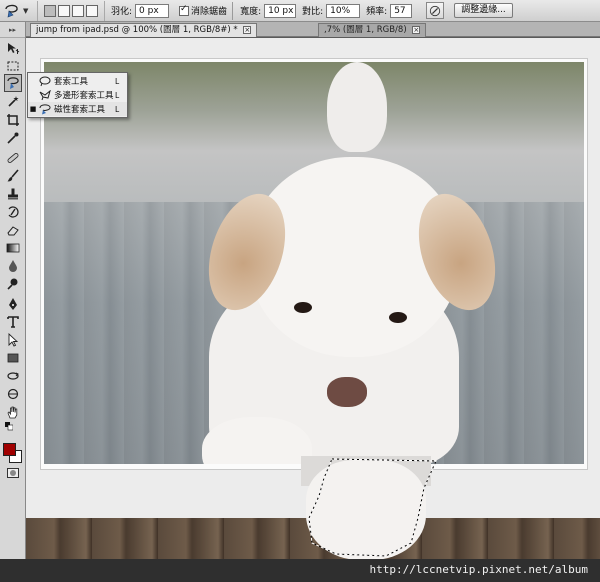  Describe the element at coordinates (377, 12) in the screenshot. I see `frequency-label: 頻率:` at that location.